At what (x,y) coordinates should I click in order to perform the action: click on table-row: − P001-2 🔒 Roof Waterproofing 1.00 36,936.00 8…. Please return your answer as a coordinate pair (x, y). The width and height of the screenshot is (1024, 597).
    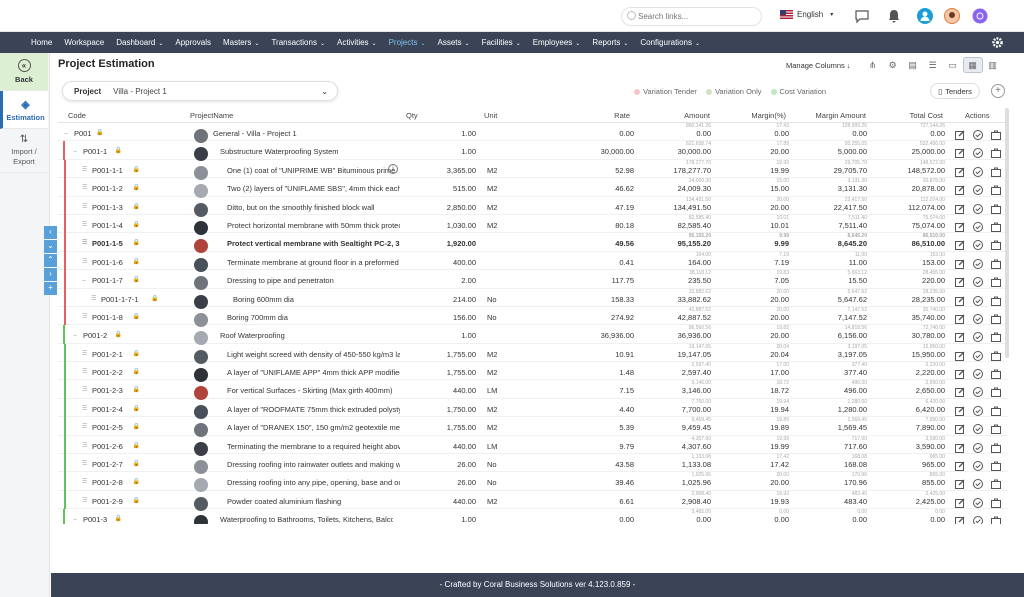
    Looking at the image, I should click on (533, 335).